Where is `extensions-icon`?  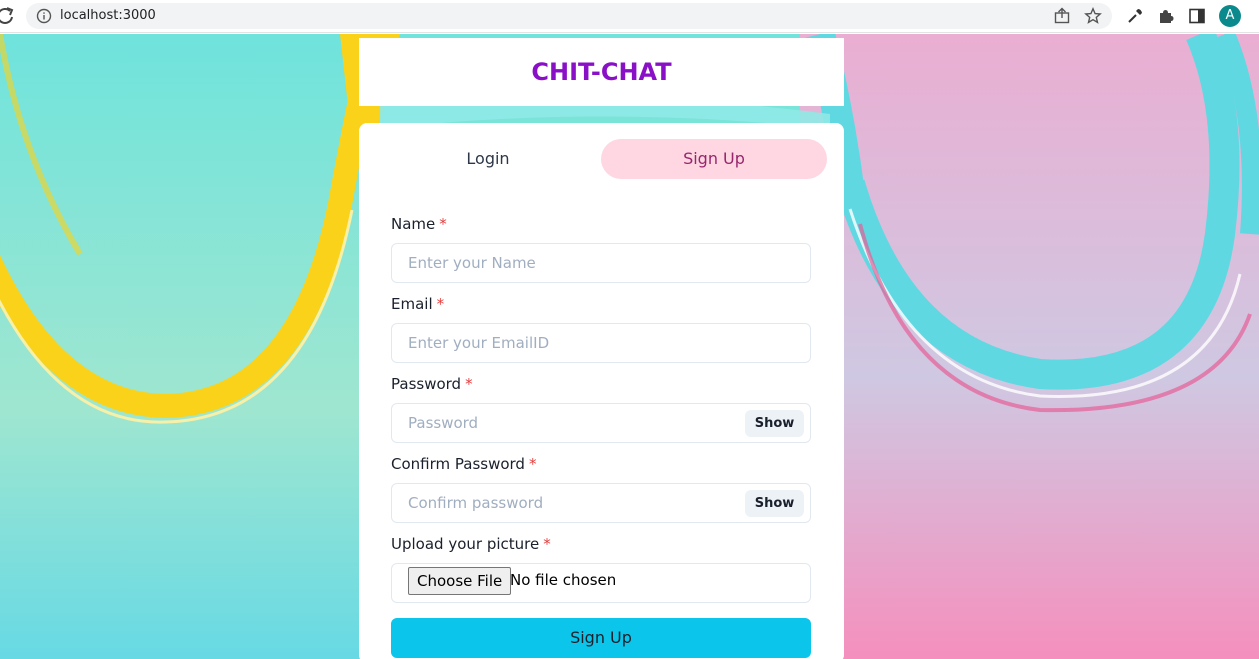 extensions-icon is located at coordinates (1166, 16).